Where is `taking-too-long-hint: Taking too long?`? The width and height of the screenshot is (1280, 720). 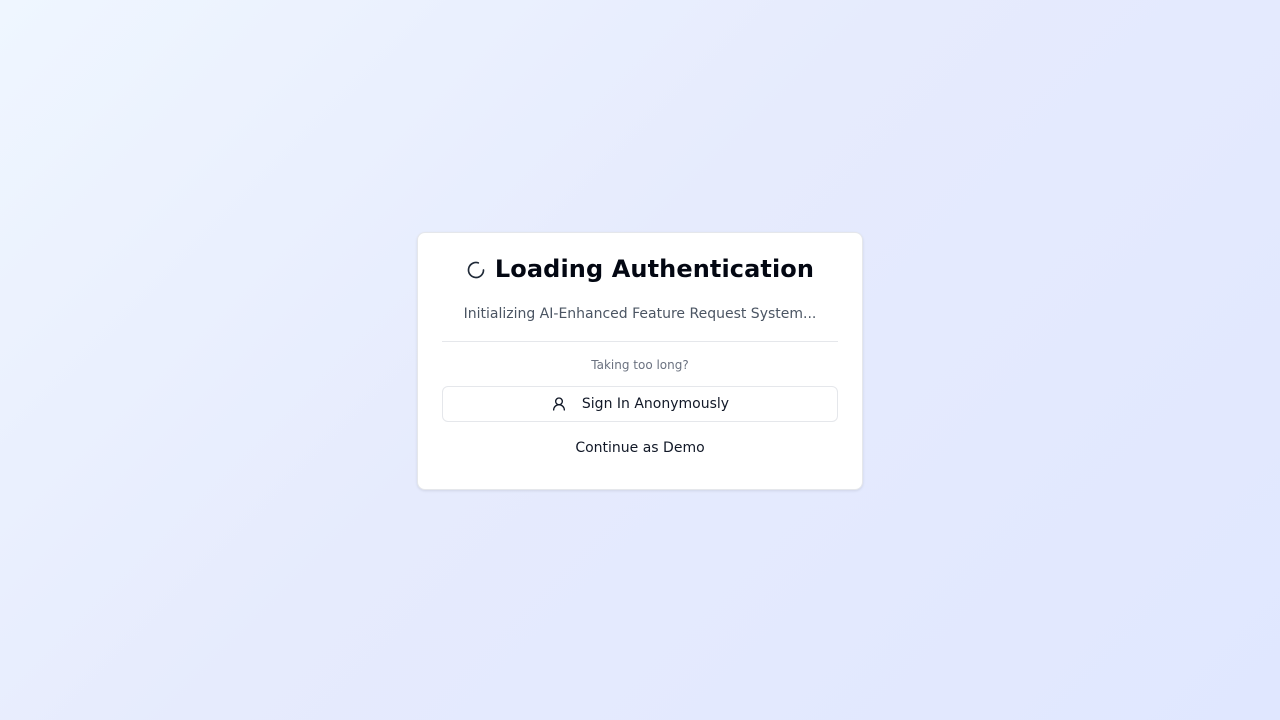
taking-too-long-hint: Taking too long? is located at coordinates (640, 365).